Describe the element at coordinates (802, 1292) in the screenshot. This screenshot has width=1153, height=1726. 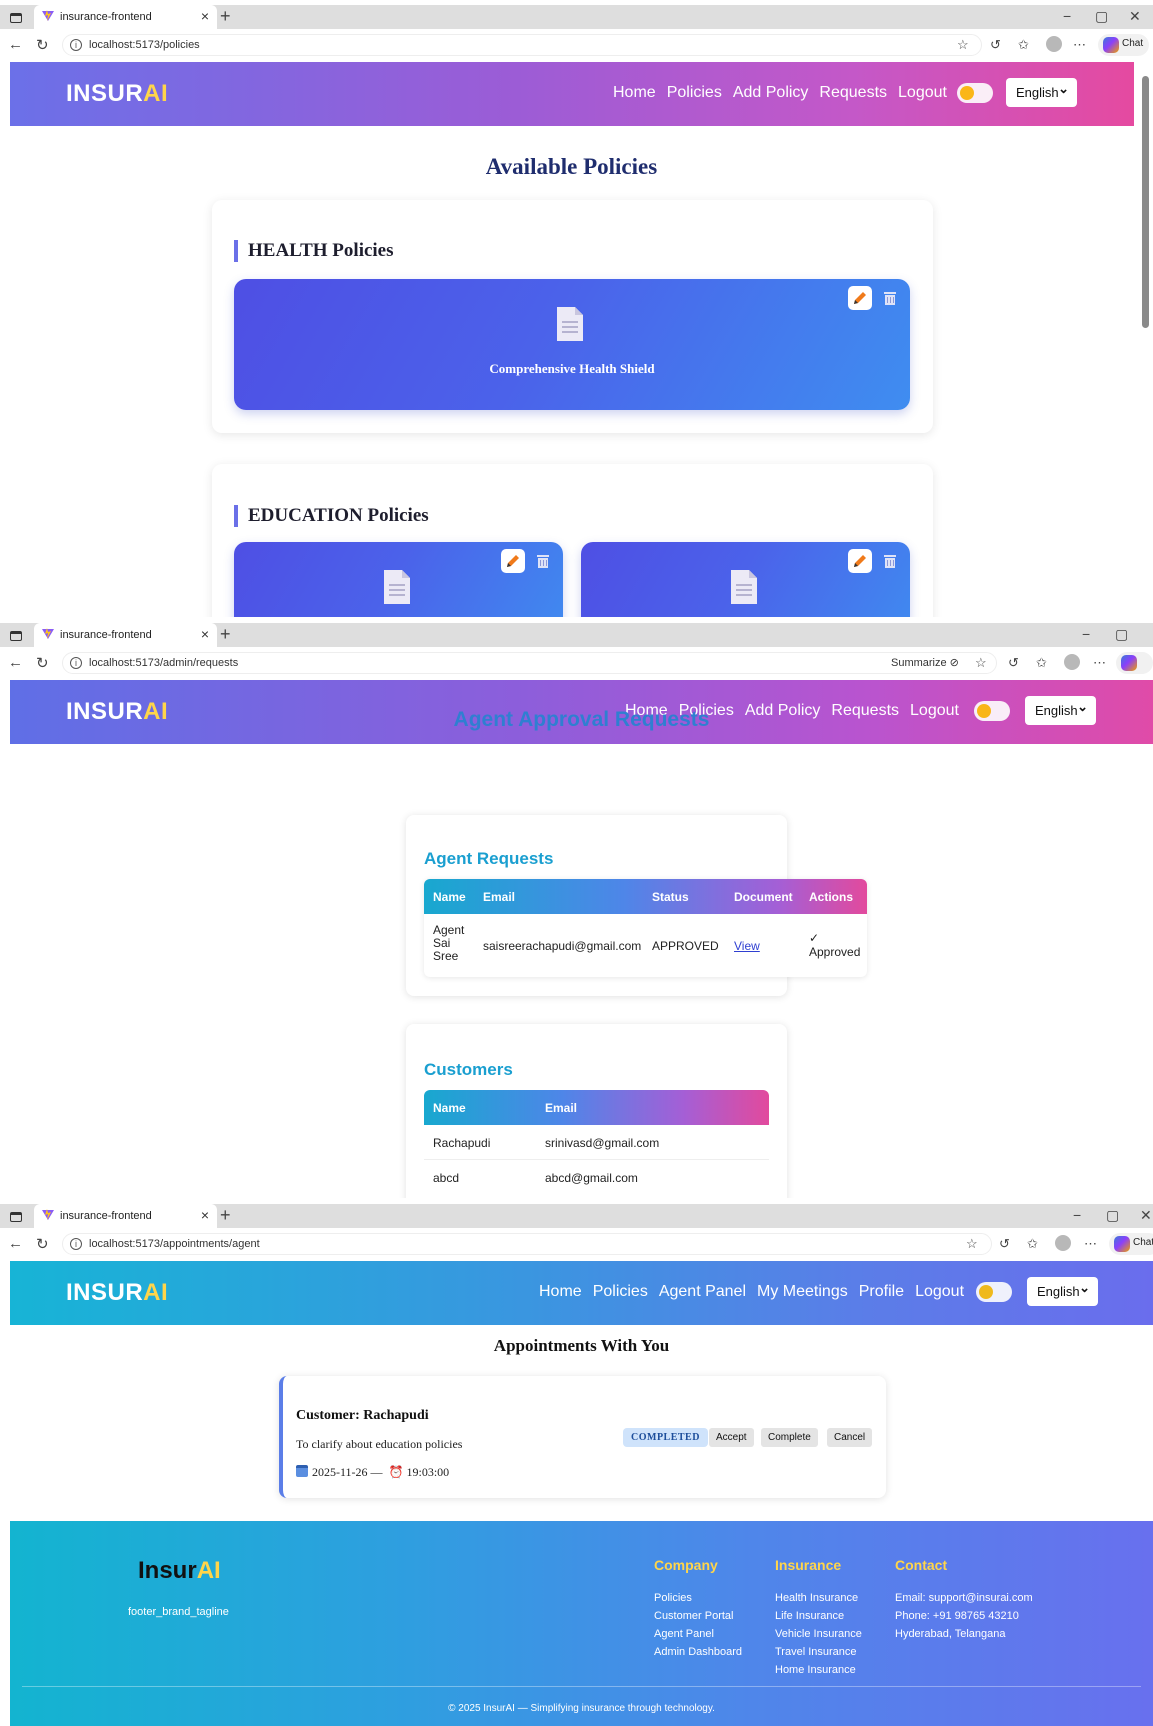
I see `nav-my-meetings: My Meetings` at that location.